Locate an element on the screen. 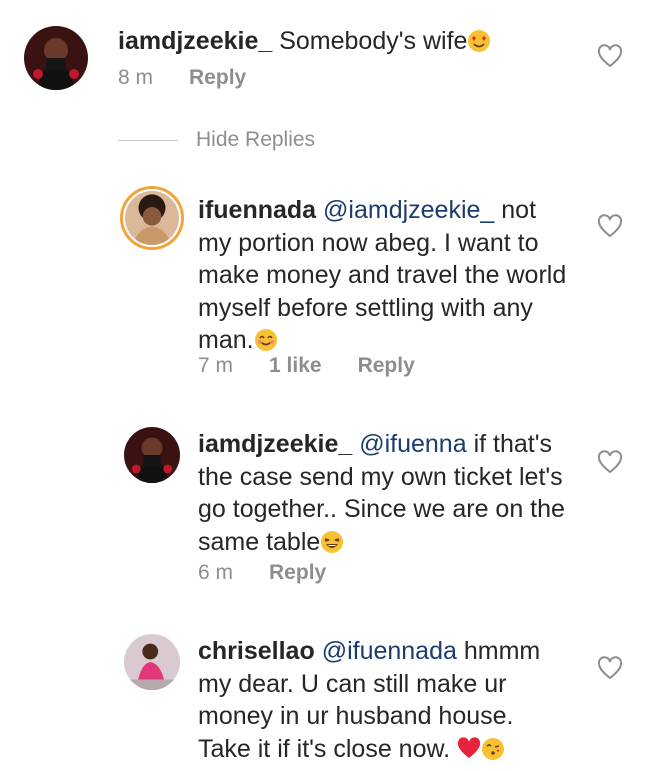 Image resolution: width=660 pixels, height=771 pixels. red-heart-emoji-icon is located at coordinates (469, 748).